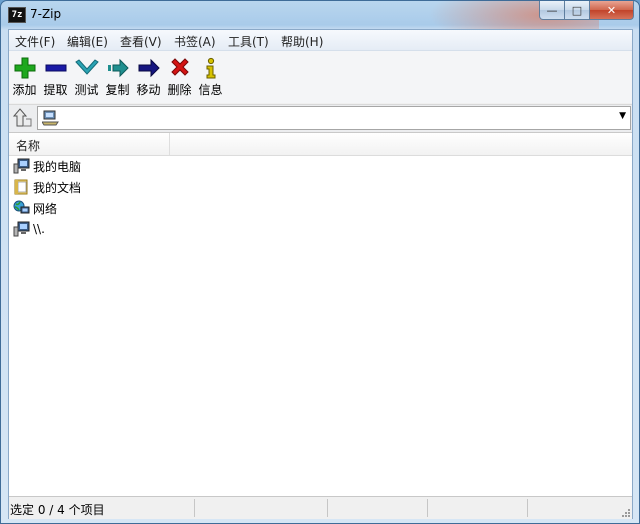  I want to click on move-arrow-icon, so click(149, 68).